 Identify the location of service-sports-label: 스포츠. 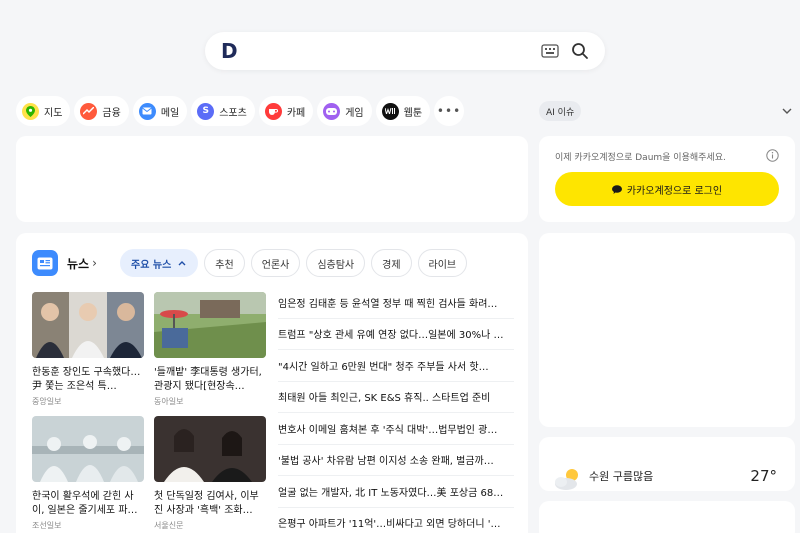
(233, 113).